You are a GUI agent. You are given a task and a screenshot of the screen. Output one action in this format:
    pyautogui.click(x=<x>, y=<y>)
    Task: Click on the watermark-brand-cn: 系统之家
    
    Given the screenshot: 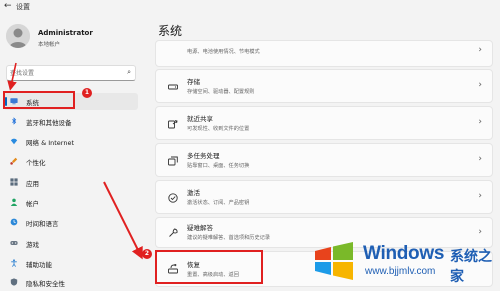 What is the action you would take?
    pyautogui.click(x=471, y=267)
    